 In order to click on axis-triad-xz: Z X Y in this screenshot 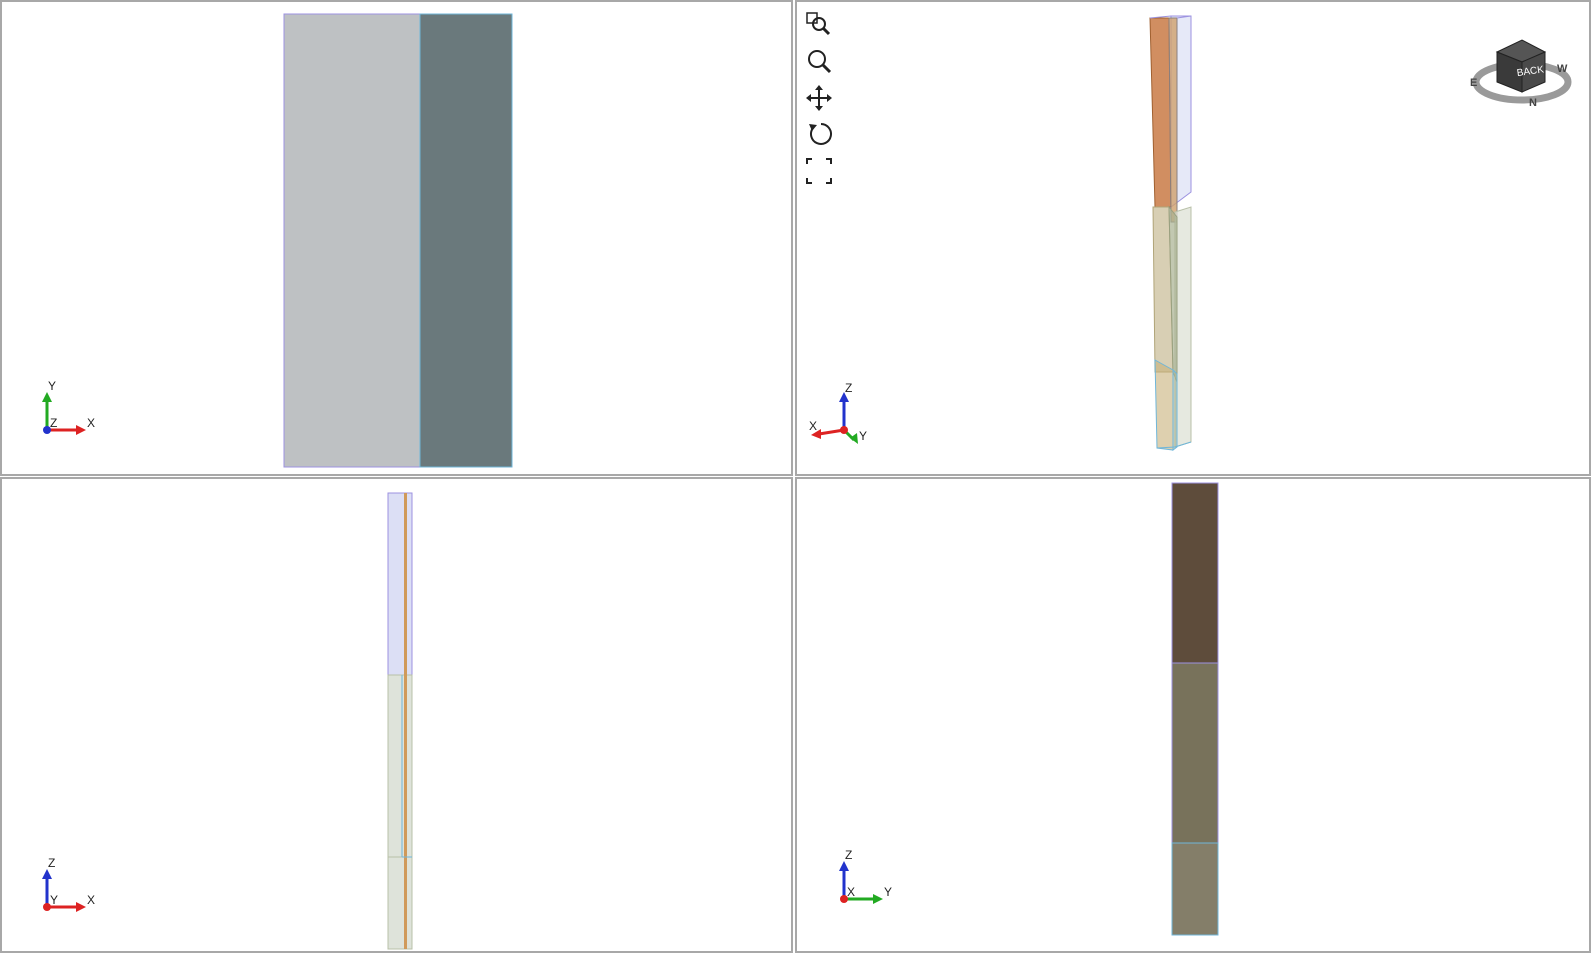, I will do `click(68, 884)`.